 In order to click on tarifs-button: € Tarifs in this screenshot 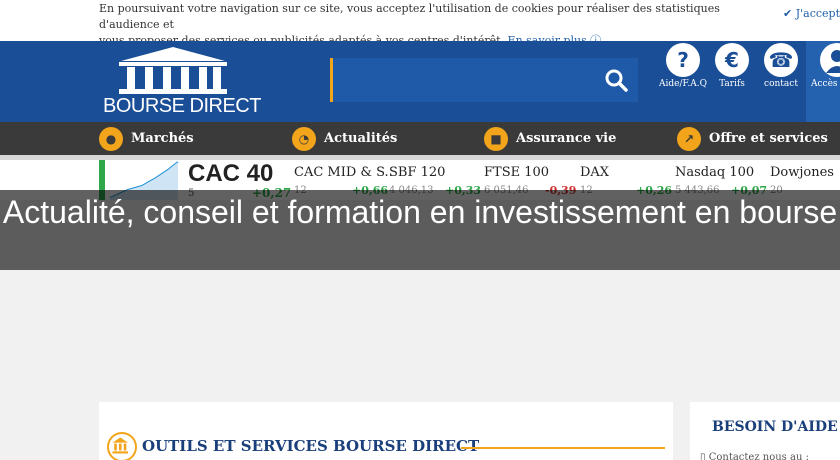, I will do `click(732, 81)`.